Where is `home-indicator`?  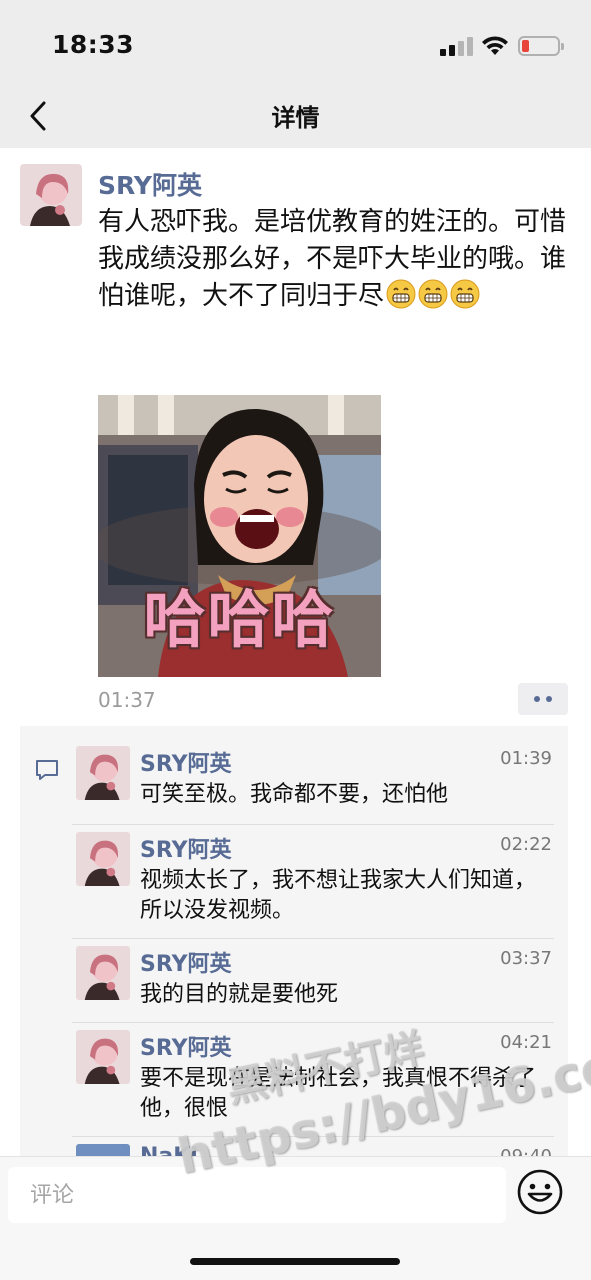 home-indicator is located at coordinates (295, 1261).